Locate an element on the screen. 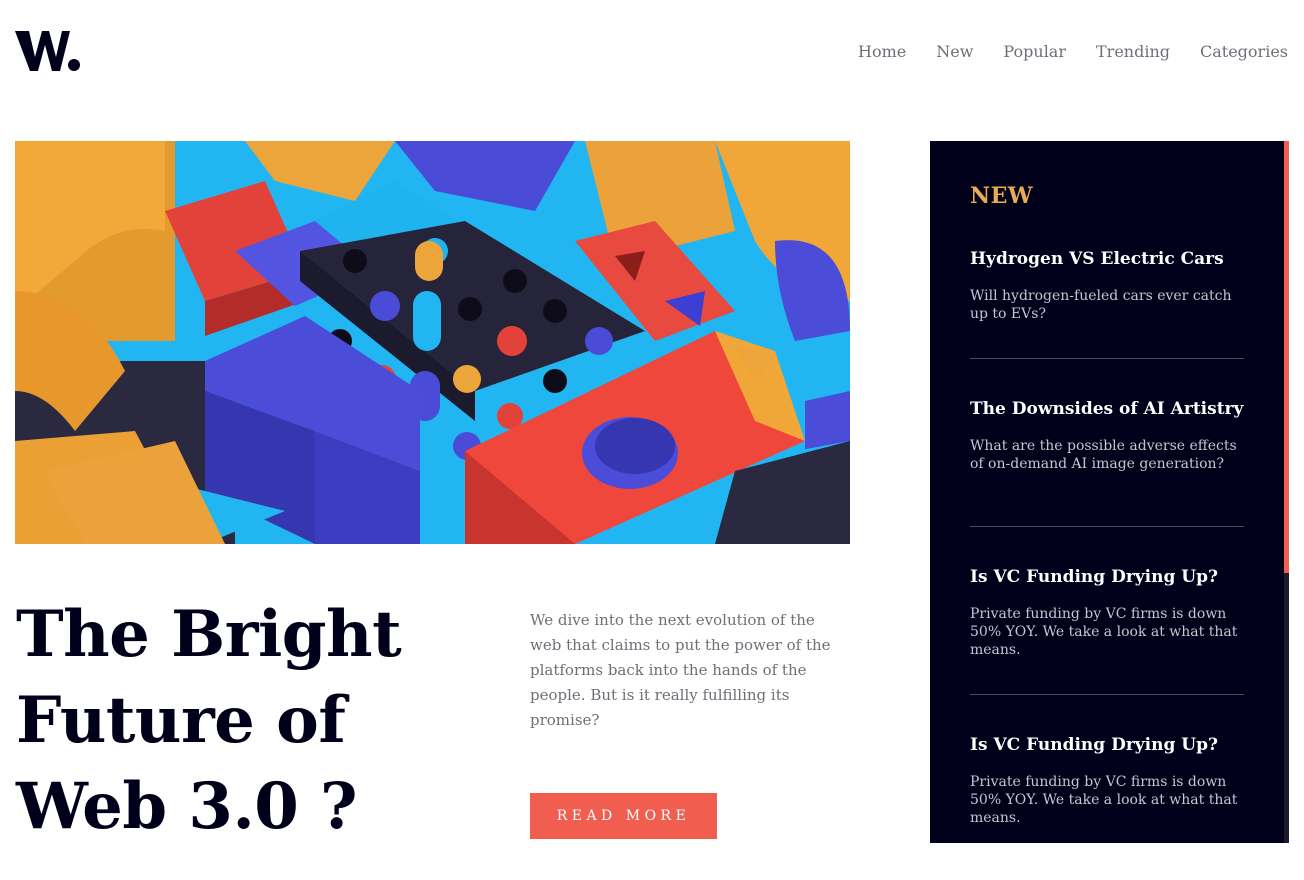 Image resolution: width=1304 pixels, height=880 pixels. logo is located at coordinates (48, 50).